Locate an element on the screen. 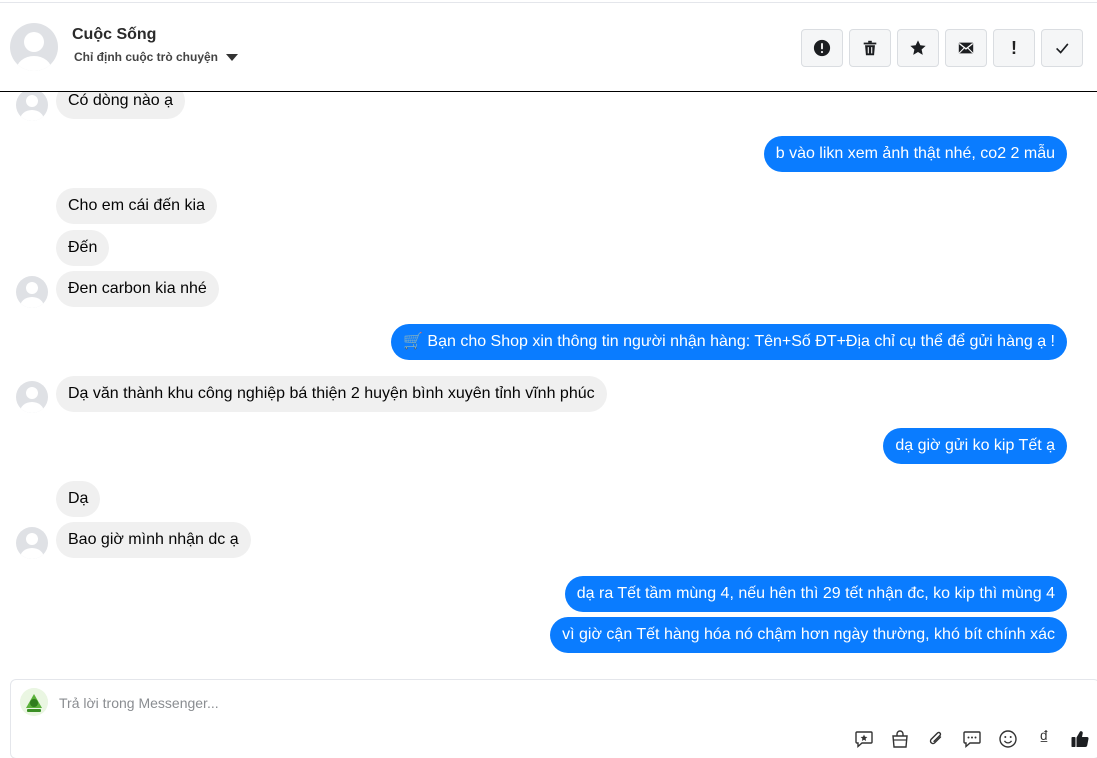 This screenshot has width=1097, height=758. chat-star-icon is located at coordinates (864, 740).